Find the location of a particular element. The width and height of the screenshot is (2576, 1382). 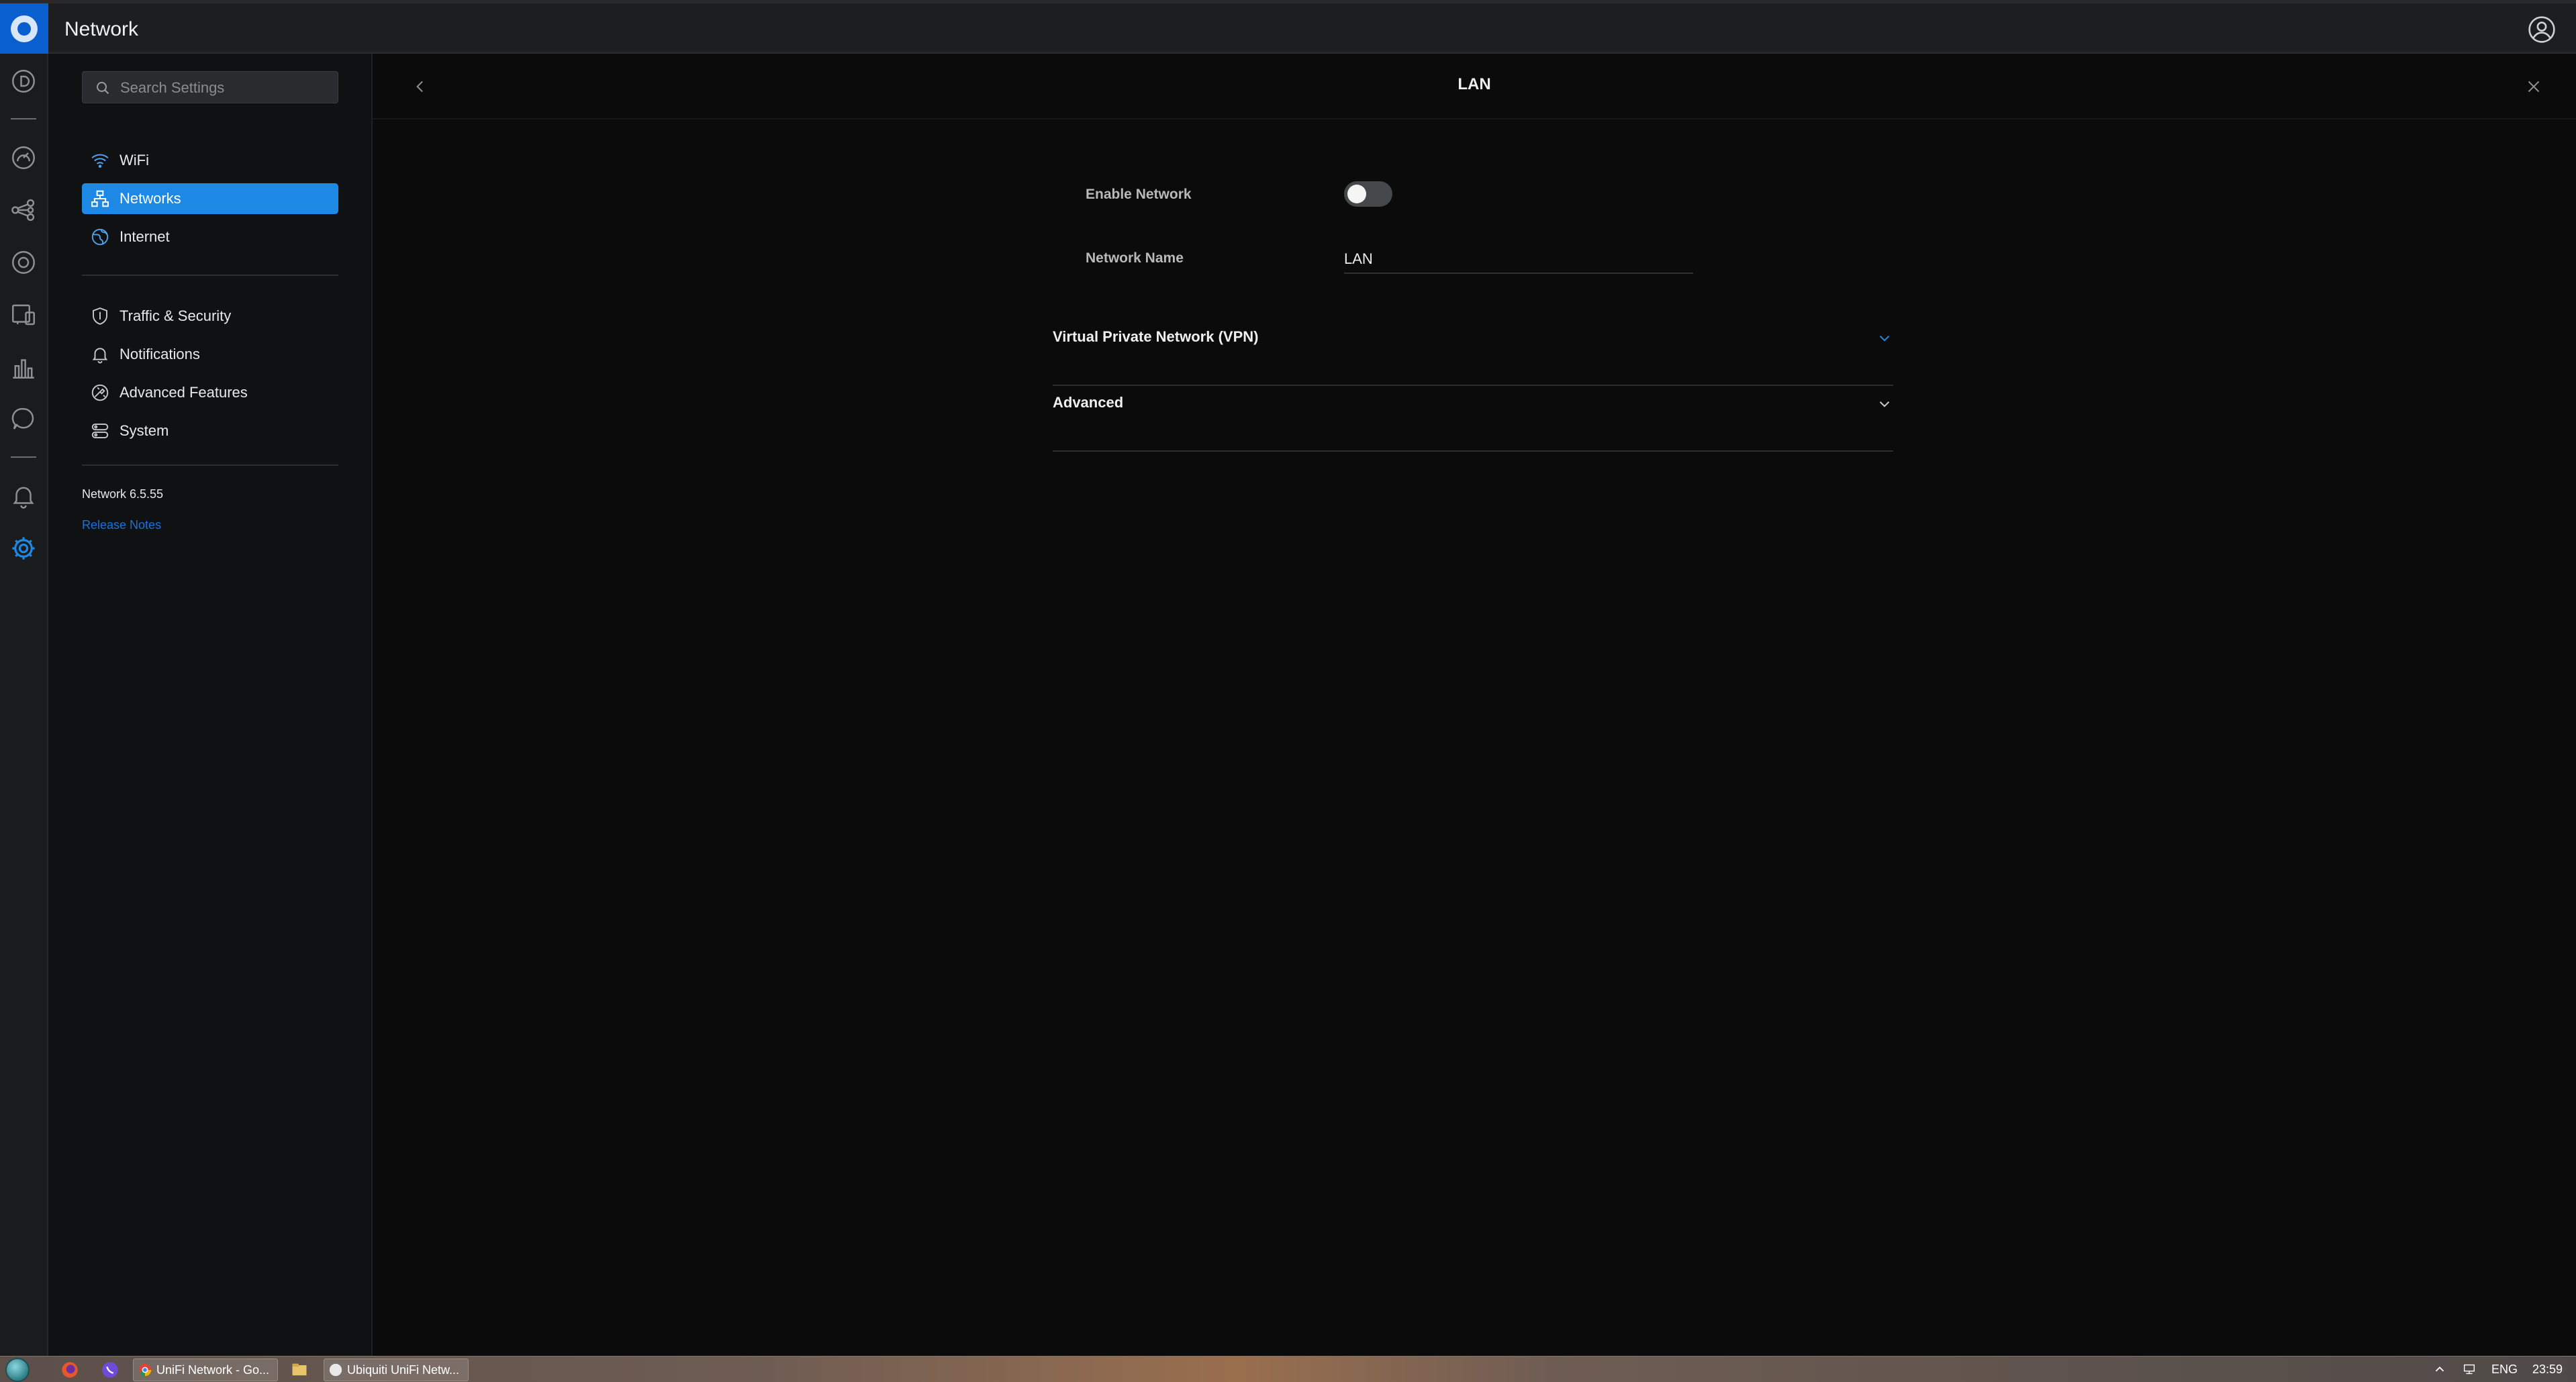

start-button is located at coordinates (17, 1370).